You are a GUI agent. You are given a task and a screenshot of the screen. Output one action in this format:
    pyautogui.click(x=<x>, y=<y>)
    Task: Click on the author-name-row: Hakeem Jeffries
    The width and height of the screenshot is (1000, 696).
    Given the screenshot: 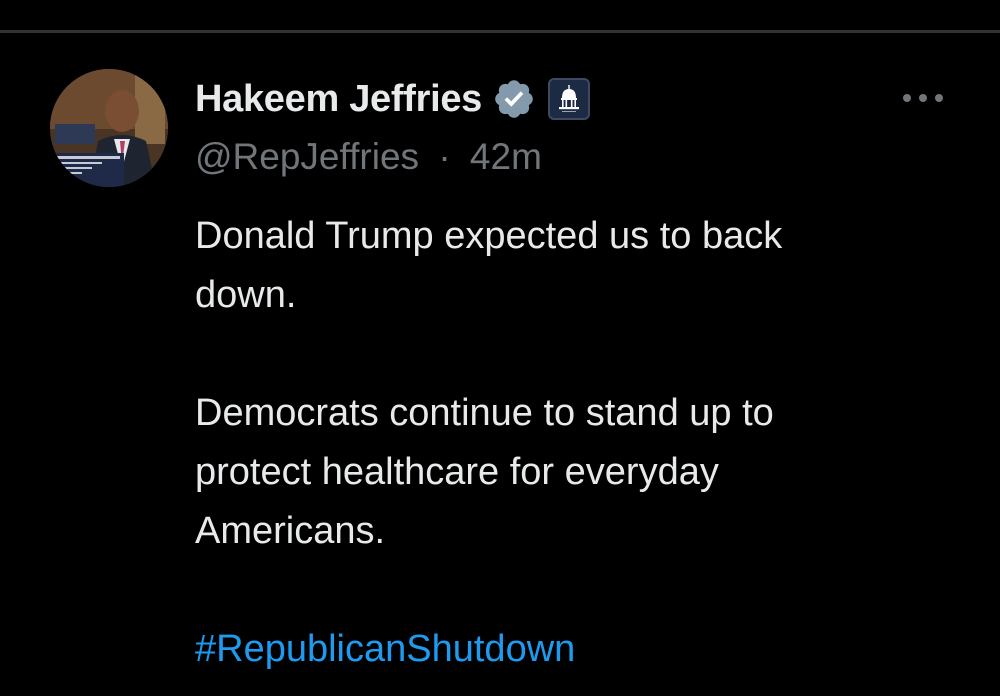 What is the action you would take?
    pyautogui.click(x=393, y=99)
    